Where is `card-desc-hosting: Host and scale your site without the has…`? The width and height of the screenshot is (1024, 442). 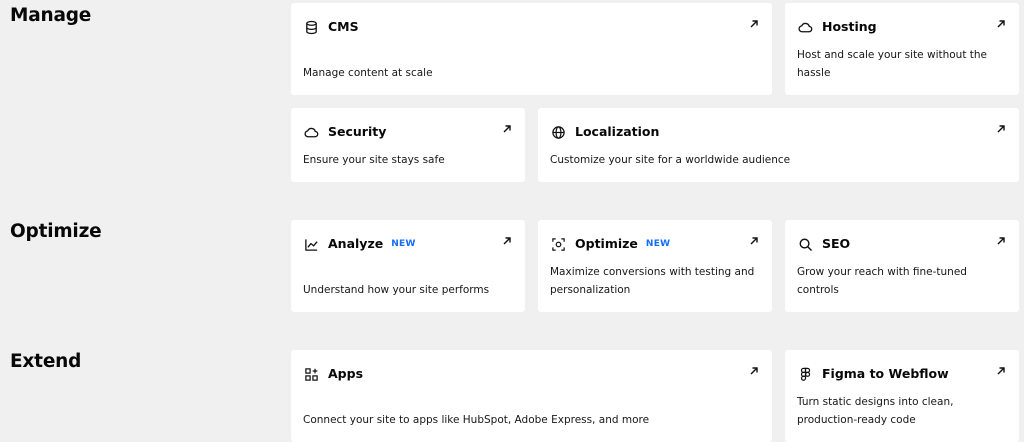
card-desc-hosting: Host and scale your site without the has… is located at coordinates (892, 64).